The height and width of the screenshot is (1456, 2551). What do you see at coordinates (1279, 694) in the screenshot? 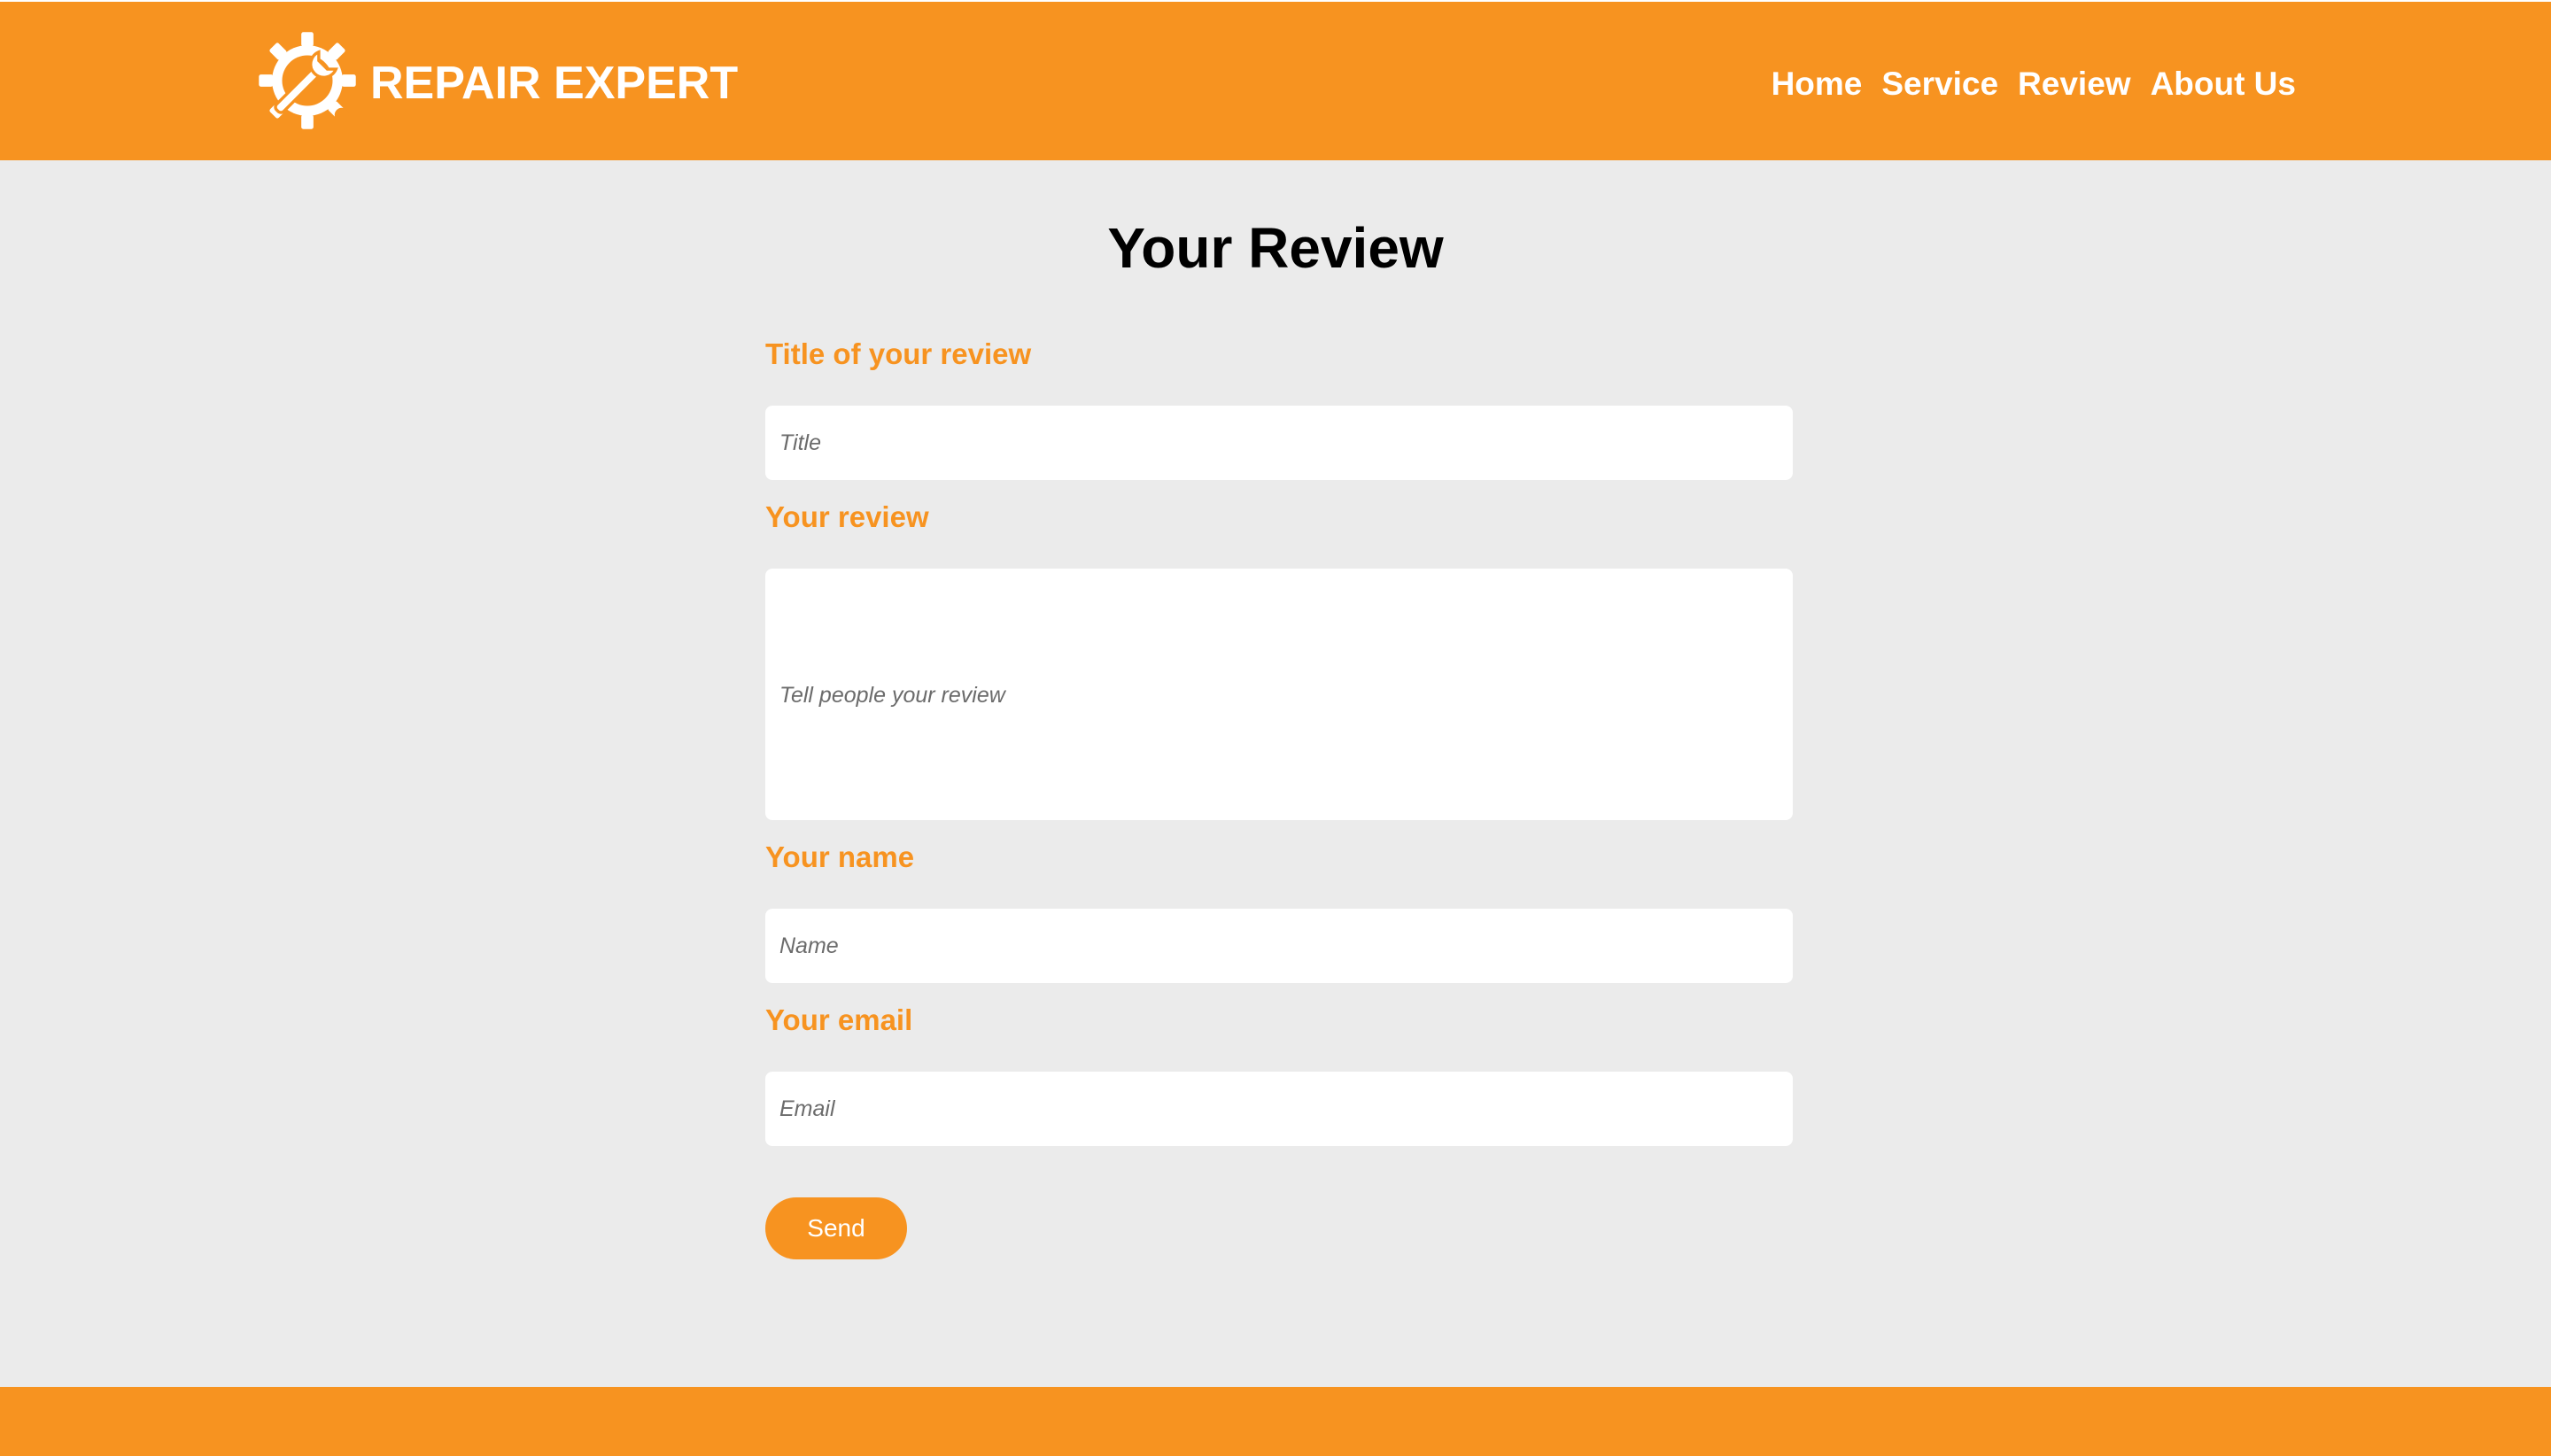
I see `review-textarea` at bounding box center [1279, 694].